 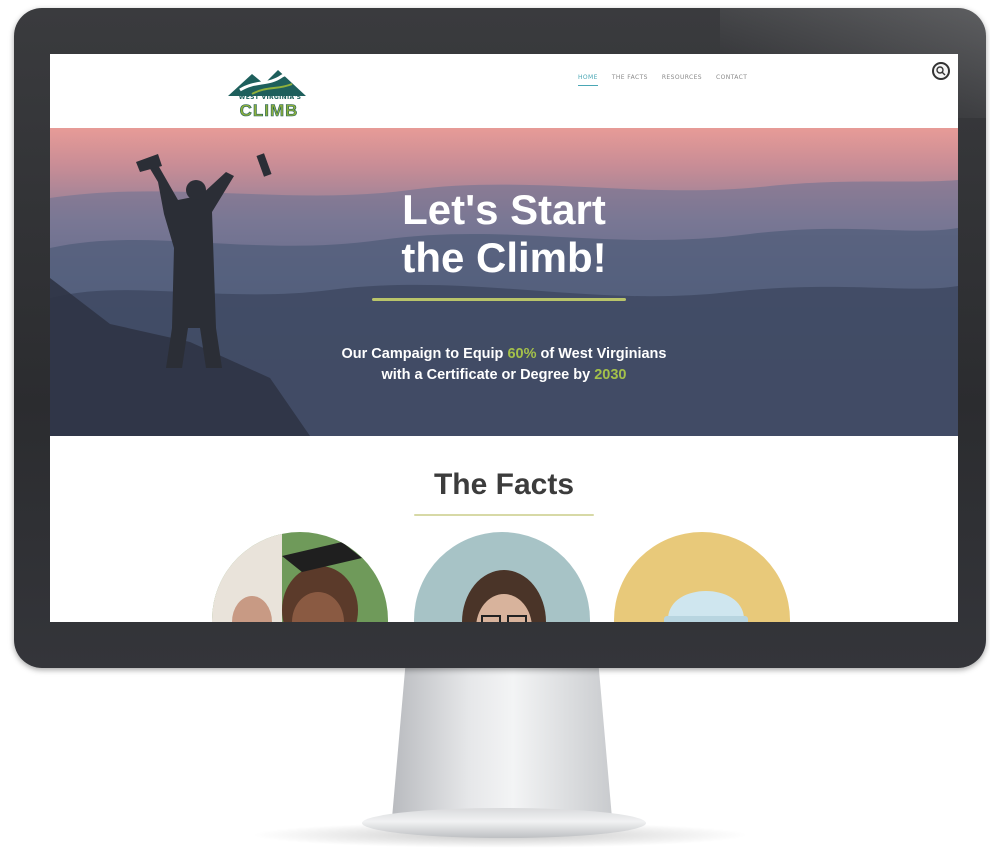 I want to click on worker-photo, so click(x=702, y=577).